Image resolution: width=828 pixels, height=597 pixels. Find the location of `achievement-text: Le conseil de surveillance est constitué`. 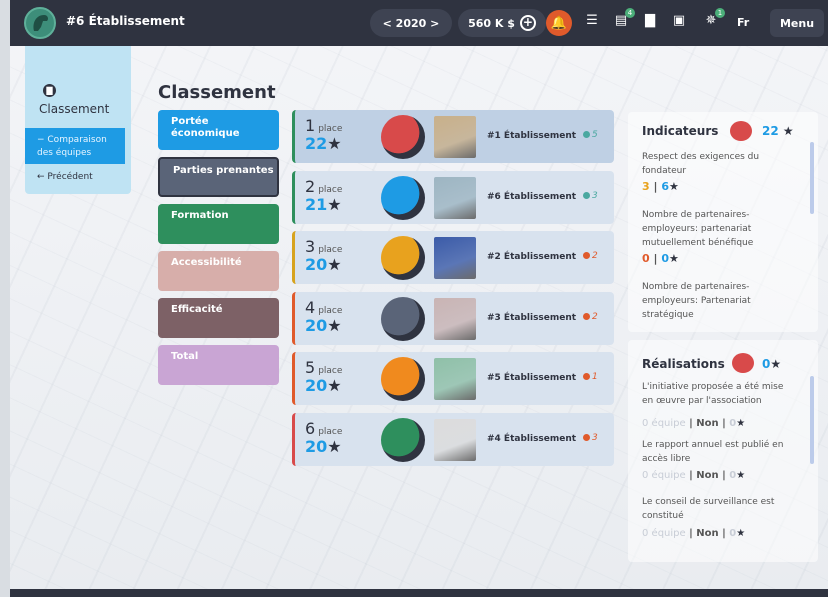

achievement-text: Le conseil de surveillance est constitué is located at coordinates (708, 509).